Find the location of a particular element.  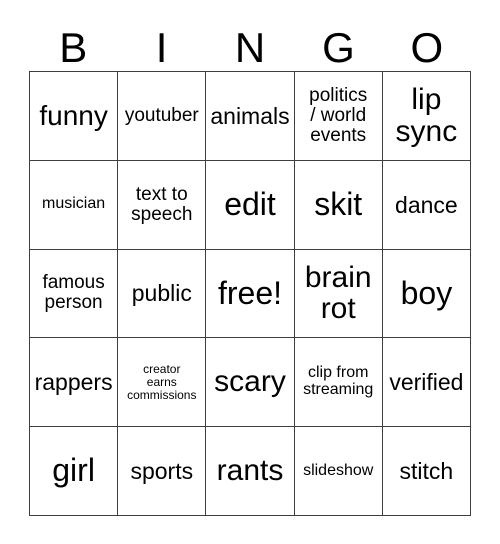

bingo-cell: stitch is located at coordinates (426, 471).